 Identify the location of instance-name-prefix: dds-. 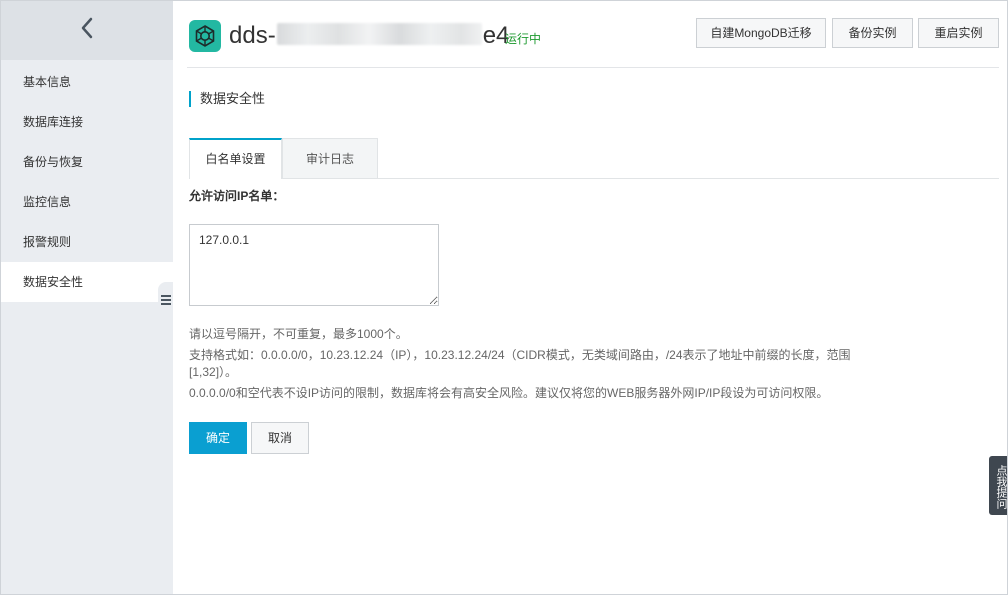
(252, 35).